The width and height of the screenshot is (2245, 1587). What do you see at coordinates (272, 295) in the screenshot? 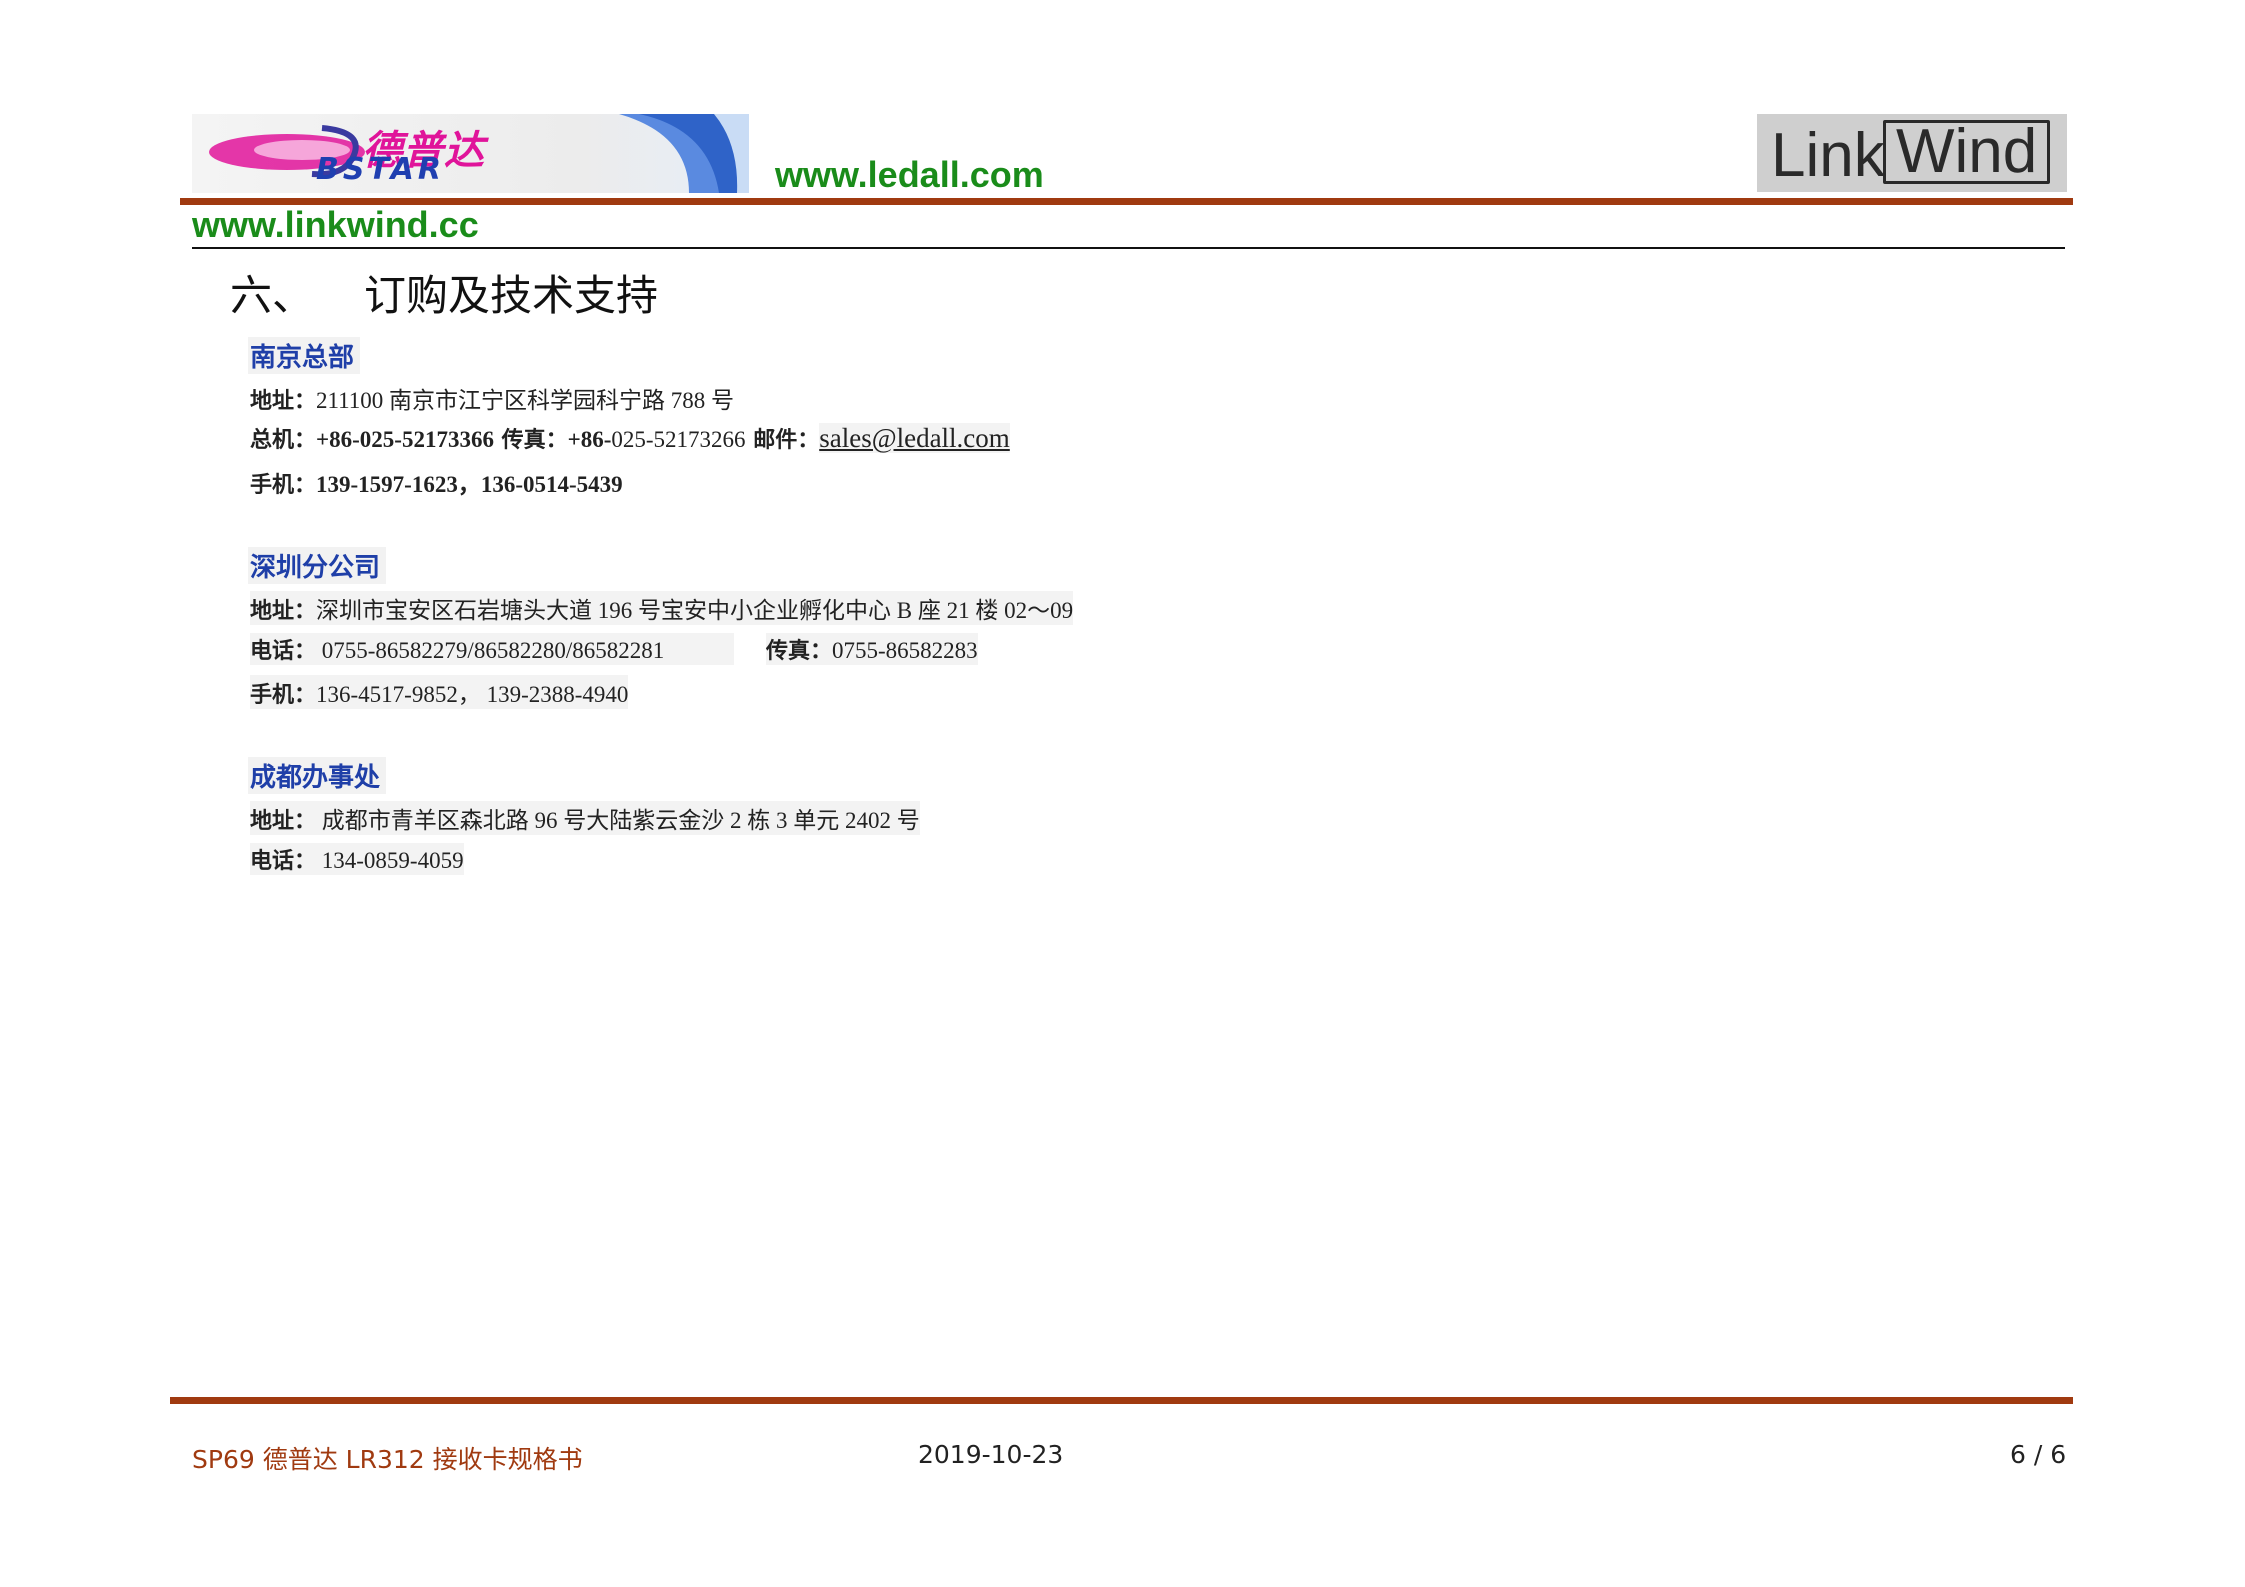
I see `section-number: 六、` at bounding box center [272, 295].